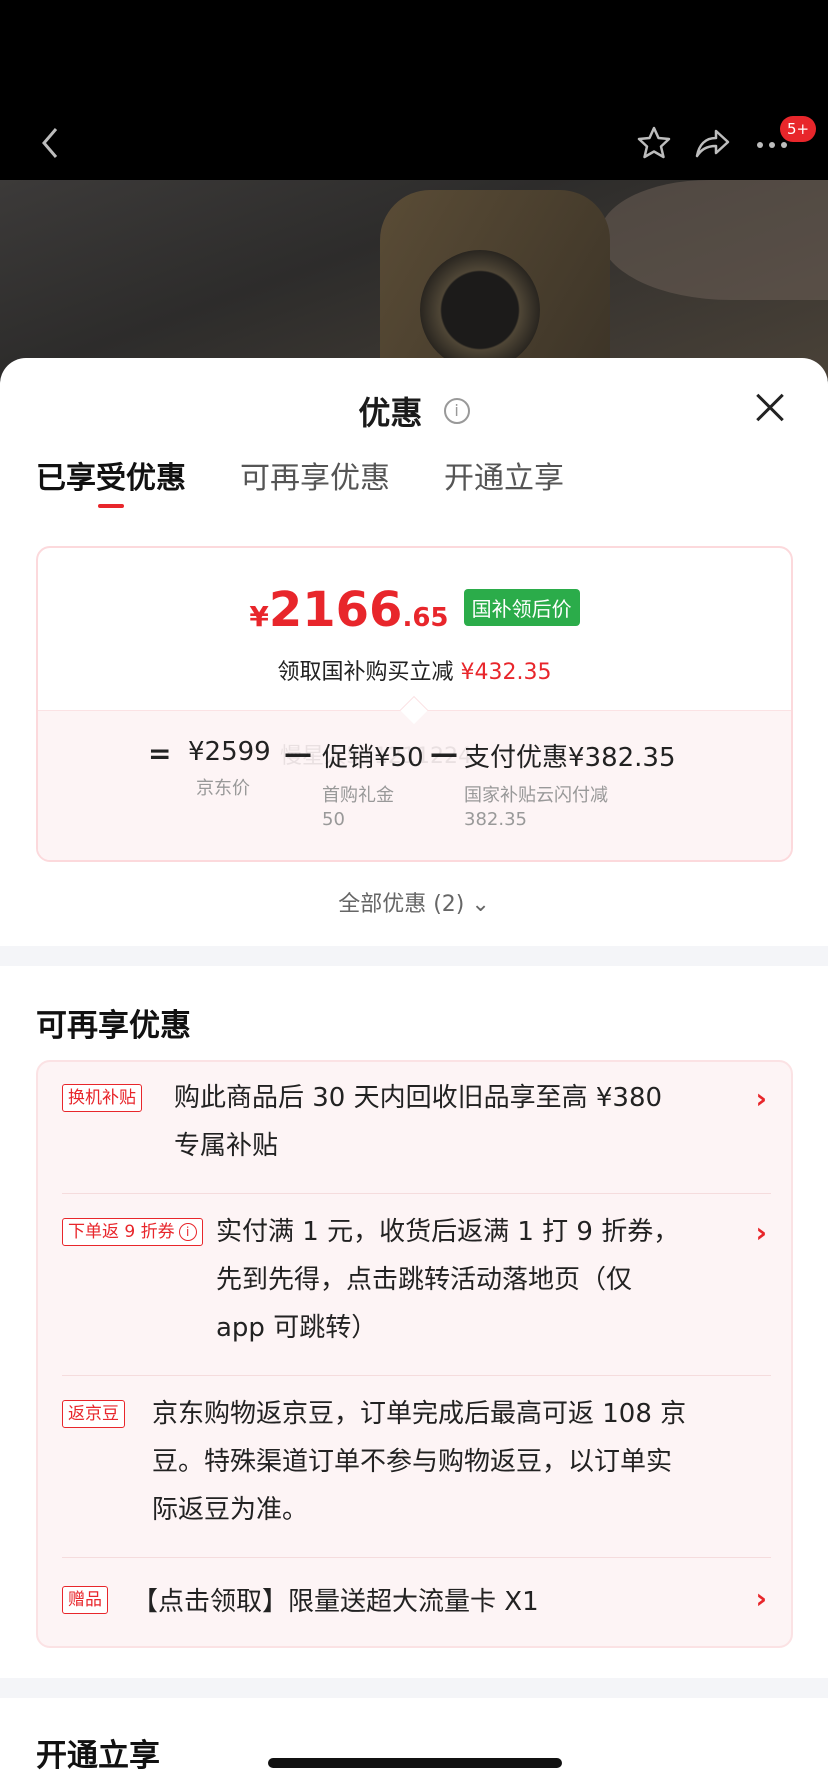 This screenshot has height=1792, width=828. What do you see at coordinates (160, 753) in the screenshot?
I see `equals-sign: =` at bounding box center [160, 753].